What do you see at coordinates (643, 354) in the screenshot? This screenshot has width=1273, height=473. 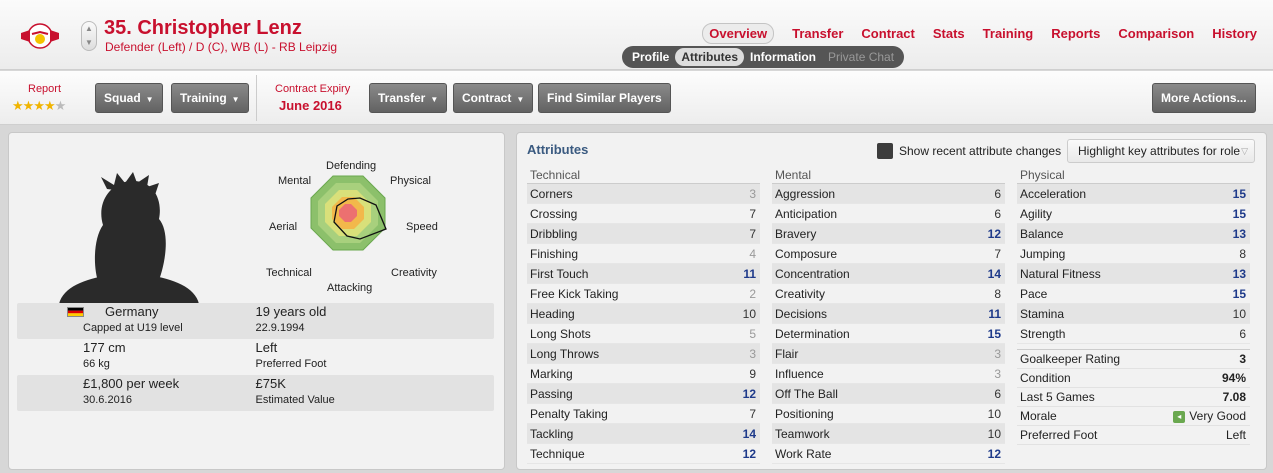 I see `attribute-row: Long Throws 3` at bounding box center [643, 354].